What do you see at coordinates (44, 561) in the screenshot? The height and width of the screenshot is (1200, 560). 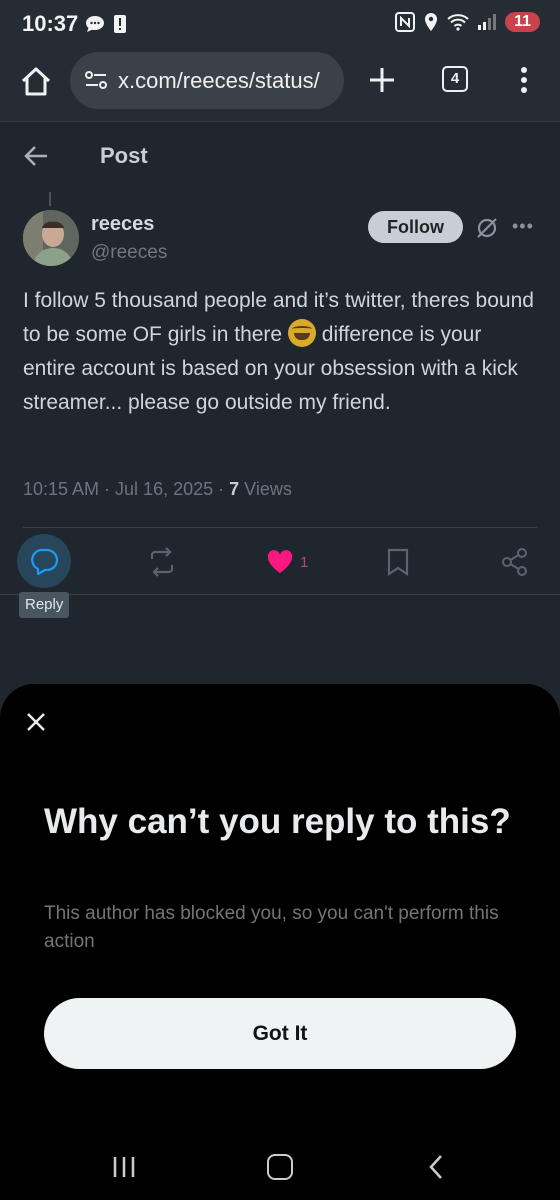 I see `reply-icon` at bounding box center [44, 561].